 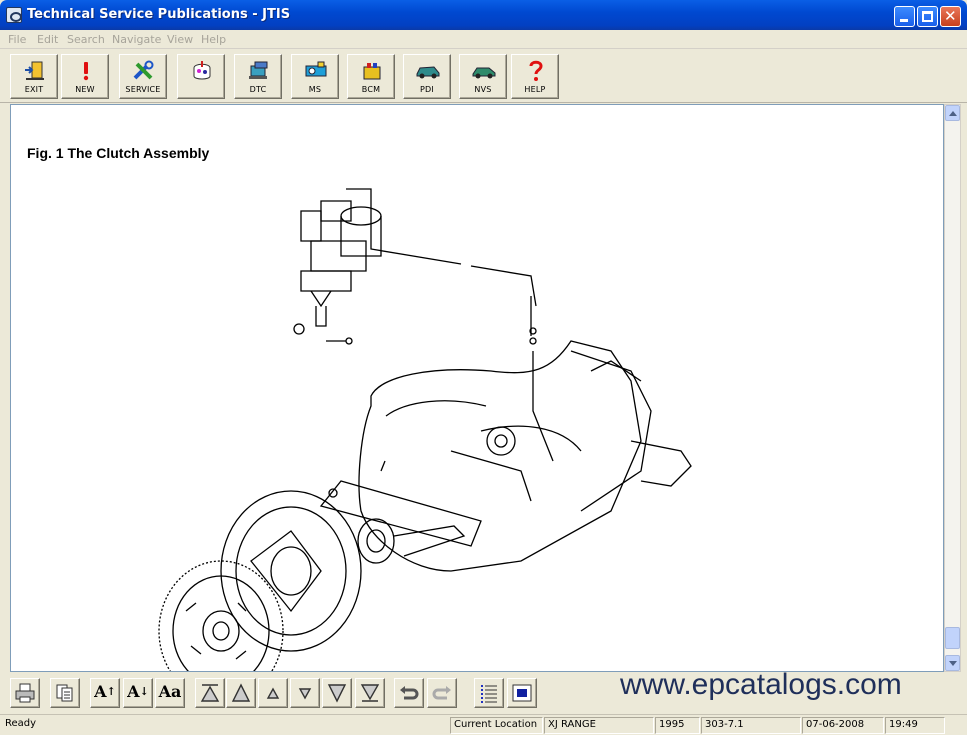 What do you see at coordinates (34, 70) in the screenshot?
I see `exit-door-icon` at bounding box center [34, 70].